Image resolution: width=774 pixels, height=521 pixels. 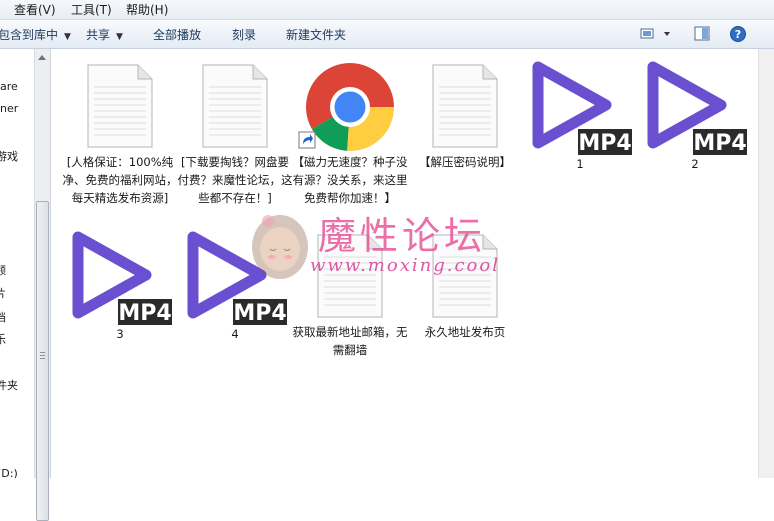 I want to click on nav-item: 频, so click(x=3, y=270).